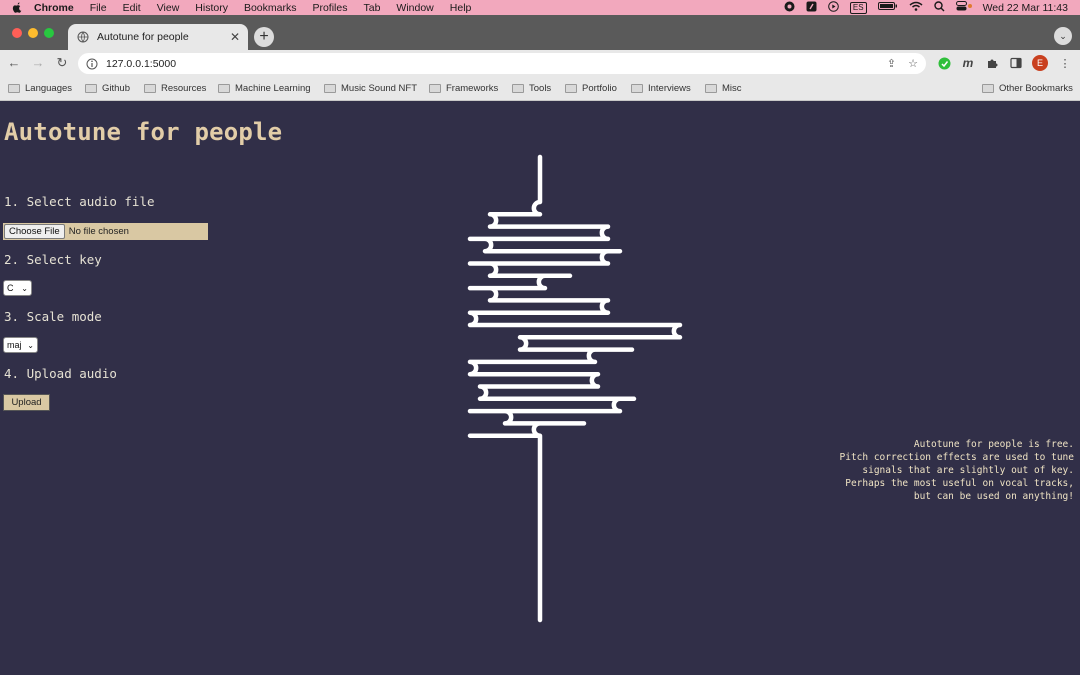 The image size is (1080, 675). Describe the element at coordinates (10, 288) in the screenshot. I see `key-select-value: C` at that location.